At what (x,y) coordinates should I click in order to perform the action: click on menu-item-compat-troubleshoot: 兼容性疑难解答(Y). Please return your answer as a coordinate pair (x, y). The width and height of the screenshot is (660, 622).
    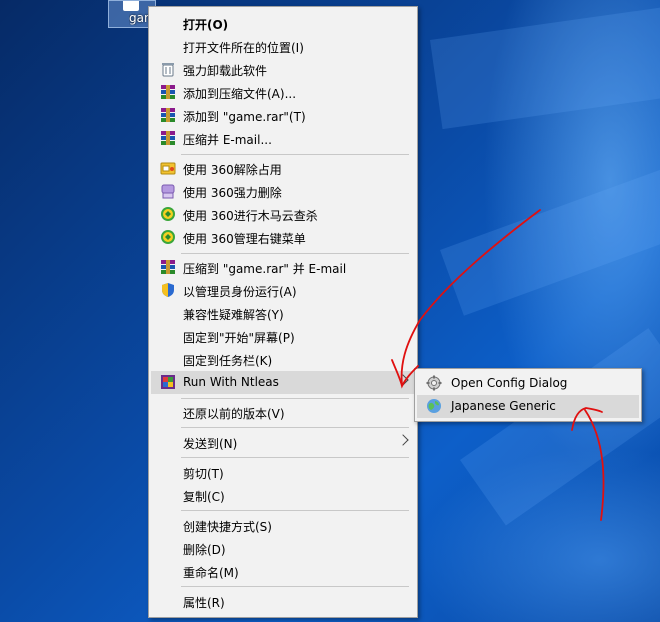
    Looking at the image, I should click on (283, 313).